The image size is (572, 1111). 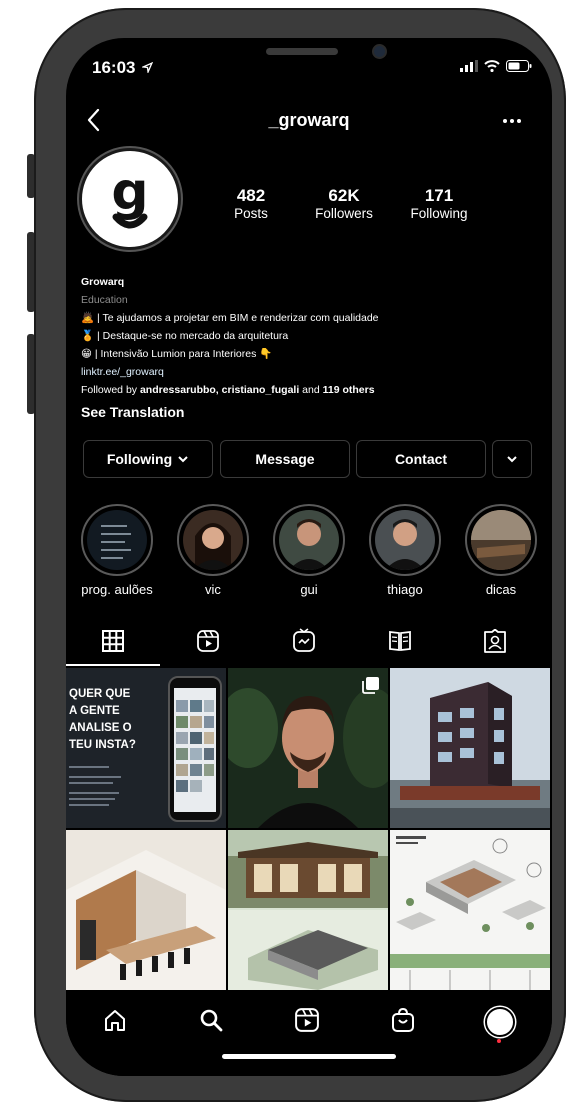 I want to click on pavilion-render-collage, so click(x=308, y=910).